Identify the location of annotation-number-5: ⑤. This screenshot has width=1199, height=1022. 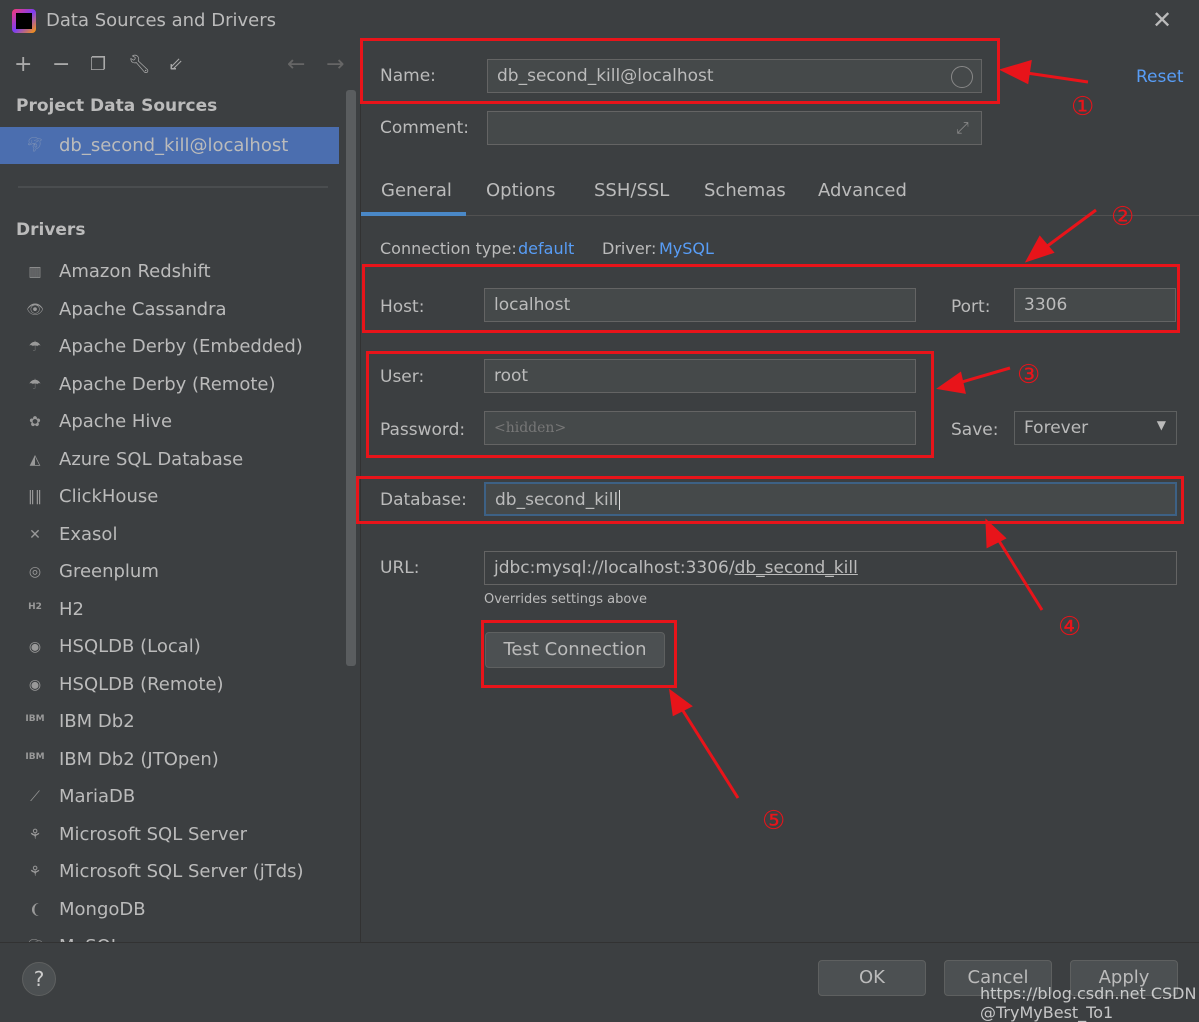
(774, 821).